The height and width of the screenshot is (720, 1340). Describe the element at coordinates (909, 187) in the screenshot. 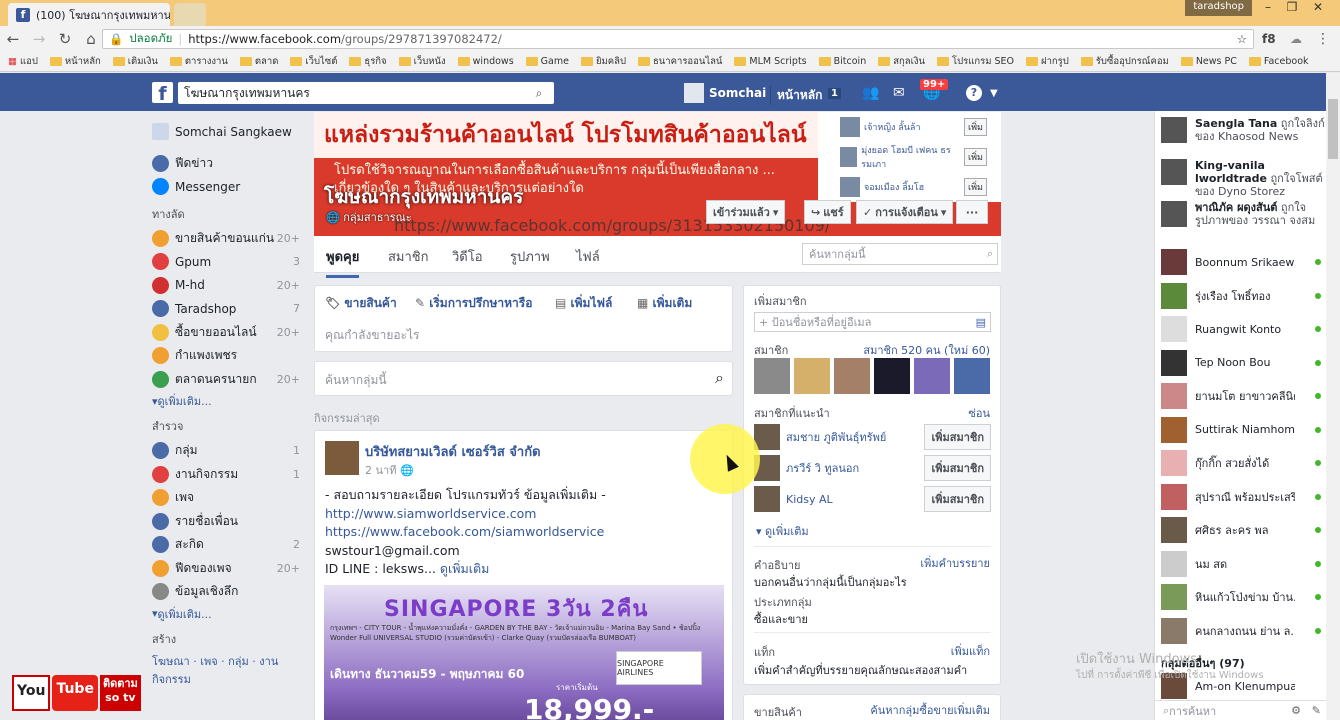

I see `suggested-friend: จอมเมือง ลิ้มโฮ เพิ่ม` at that location.